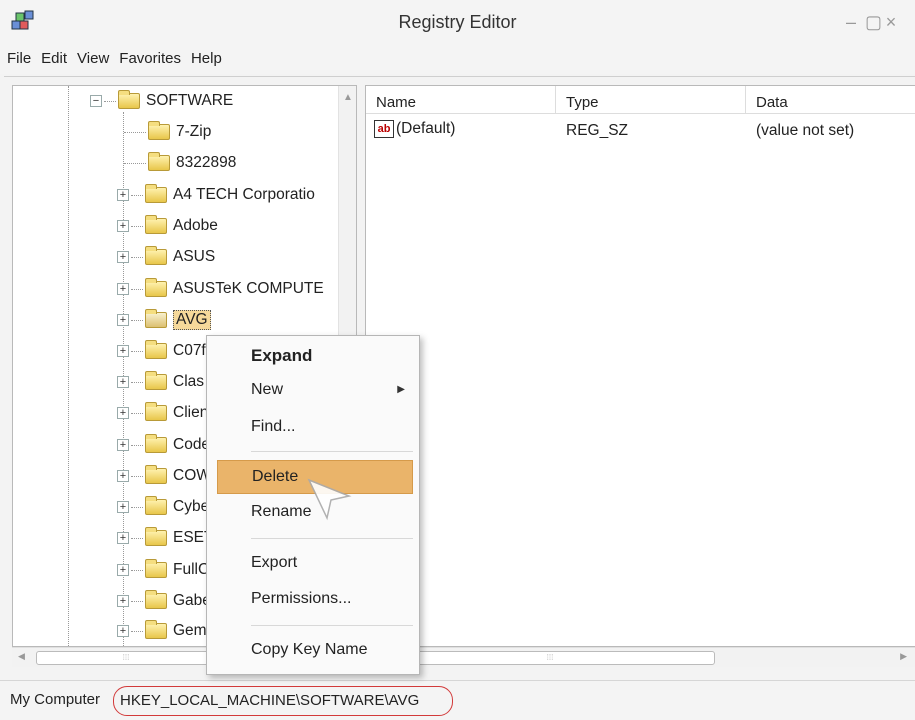  What do you see at coordinates (830, 100) in the screenshot?
I see `column-header-data: Data` at bounding box center [830, 100].